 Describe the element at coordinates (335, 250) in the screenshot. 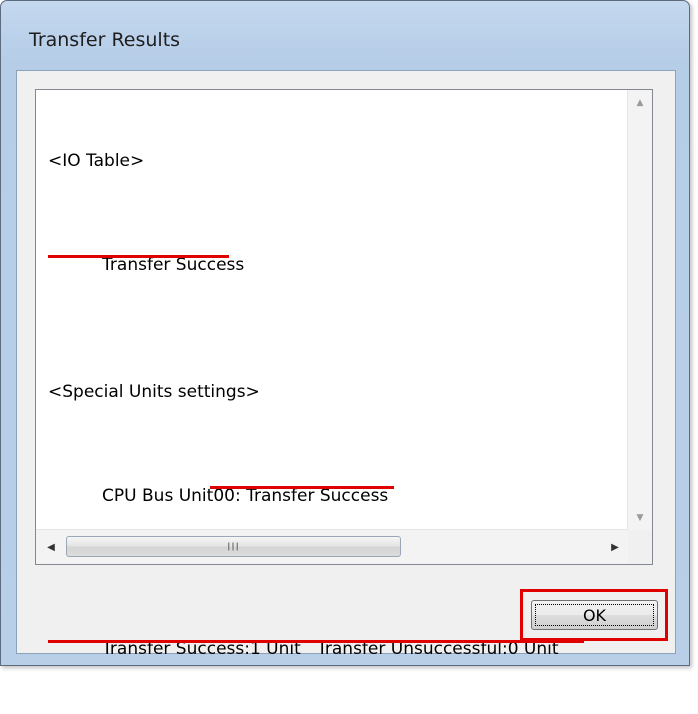

I see `io-table-status-line: Transfer Success` at that location.